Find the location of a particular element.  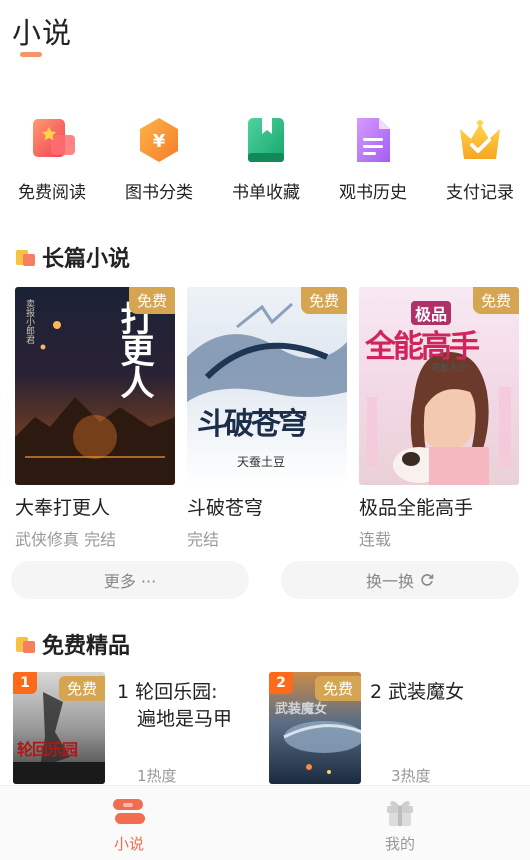

quick-nav-payment: 支付记录 is located at coordinates (480, 157).